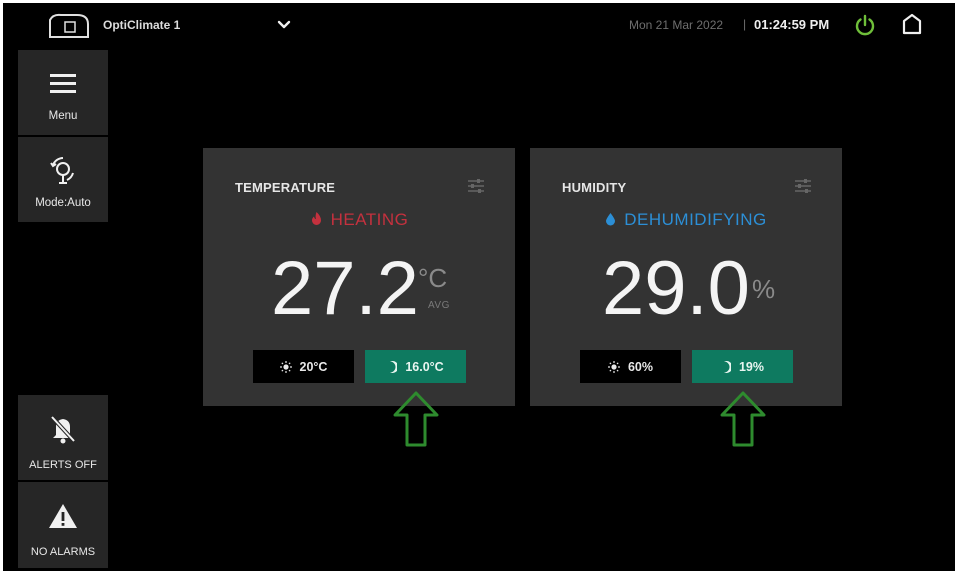 The height and width of the screenshot is (575, 959). What do you see at coordinates (345, 288) in the screenshot?
I see `temperature-value: 27.2` at bounding box center [345, 288].